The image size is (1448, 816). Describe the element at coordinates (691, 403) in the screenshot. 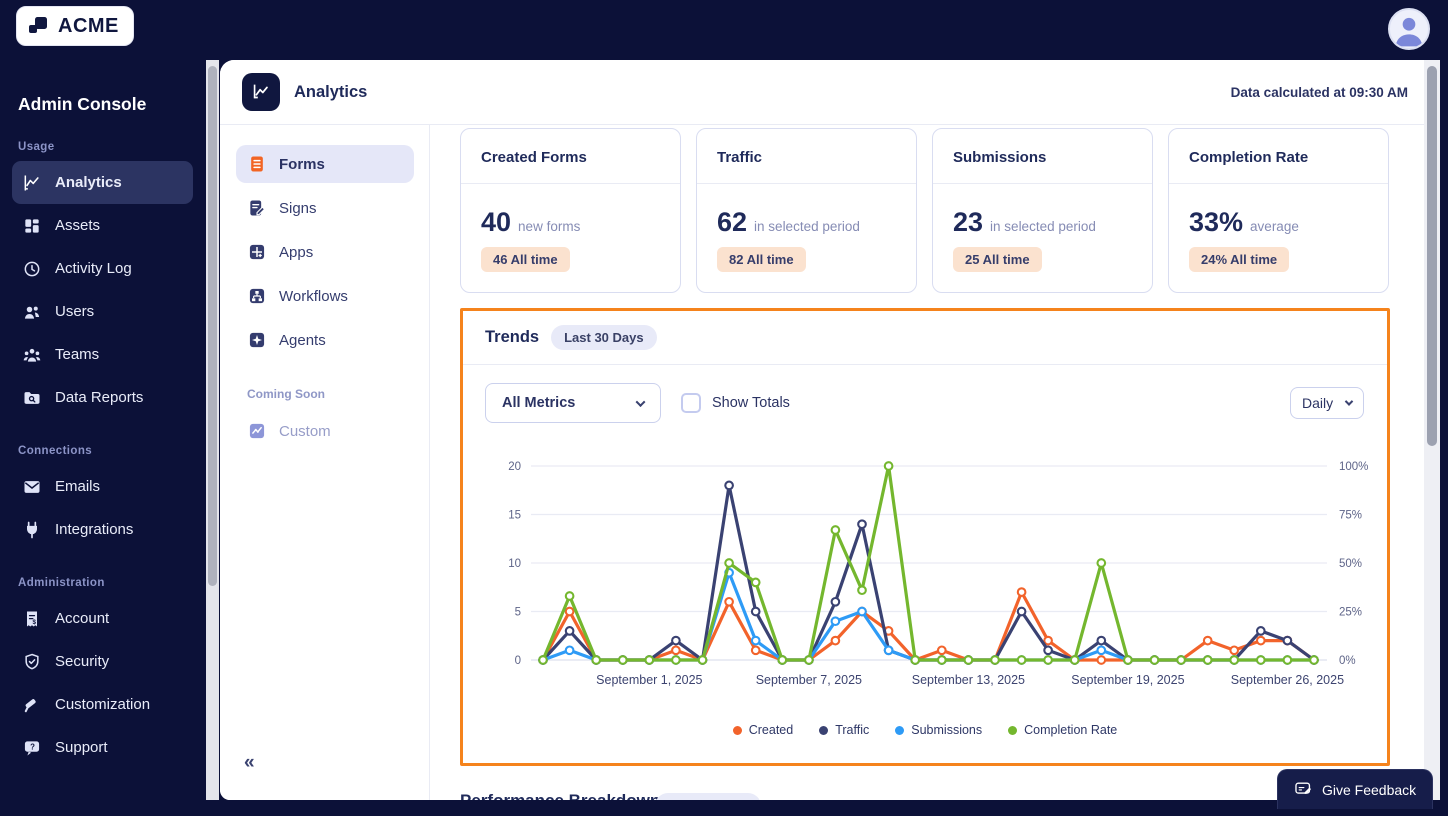

I see `show-totals-checkbox` at that location.